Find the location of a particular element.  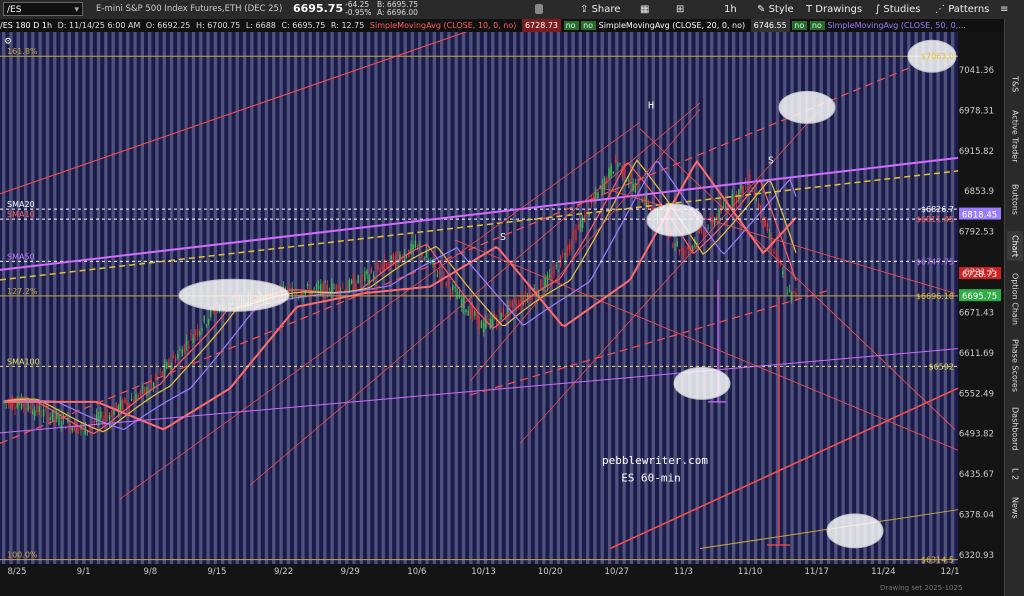

side-tab-active-trader: Active Trader is located at coordinates (1015, 136).